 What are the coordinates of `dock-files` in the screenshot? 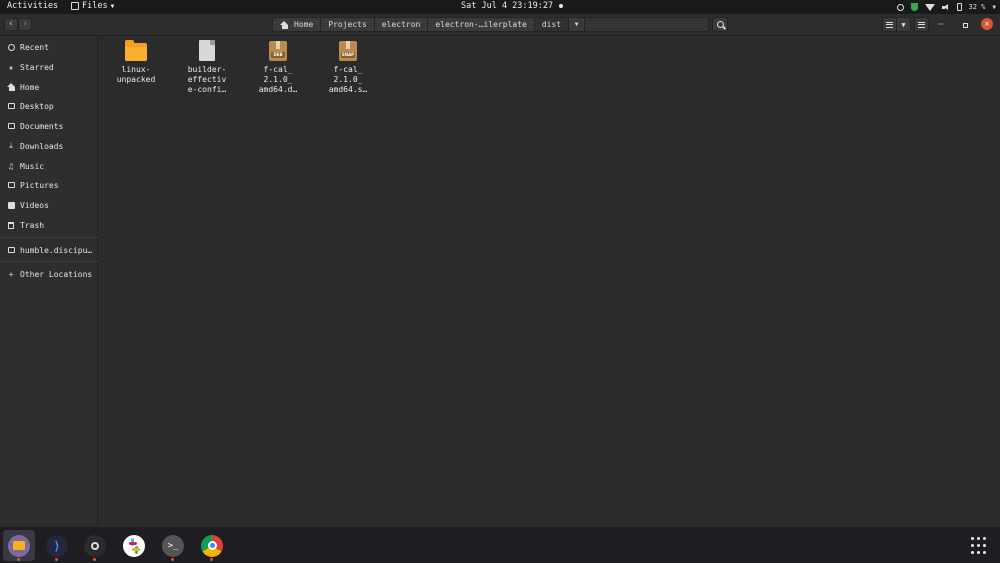 It's located at (19, 545).